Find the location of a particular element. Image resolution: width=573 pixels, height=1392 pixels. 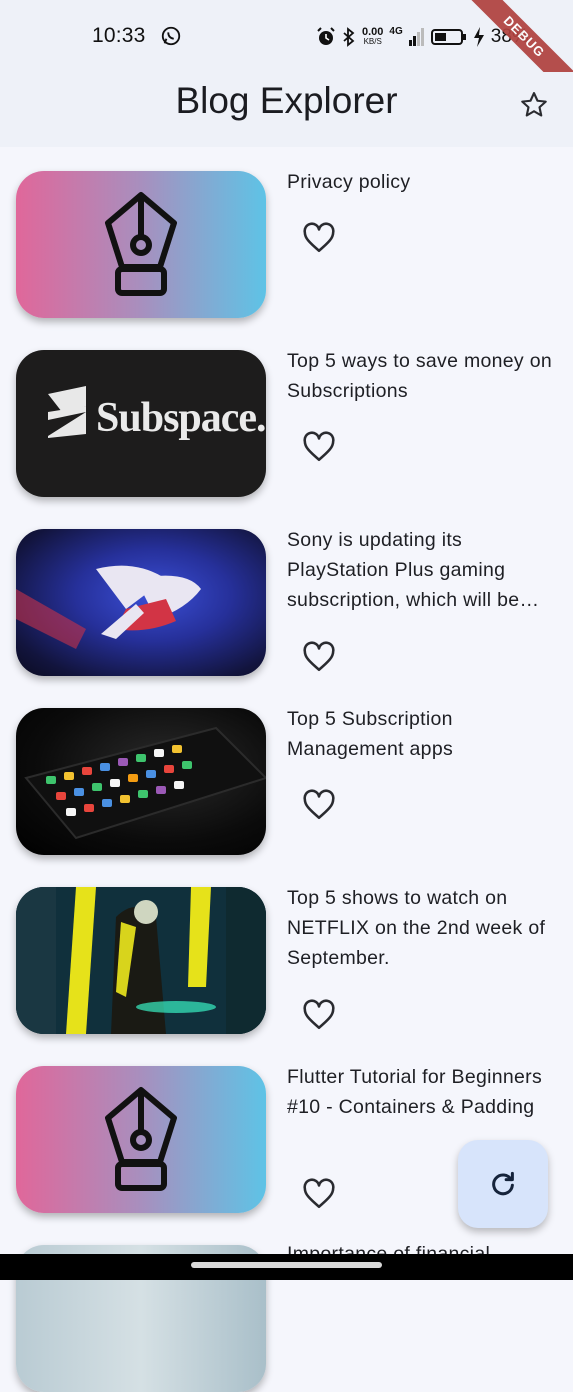

app-bar: Blog Explorer is located at coordinates (286, 109).